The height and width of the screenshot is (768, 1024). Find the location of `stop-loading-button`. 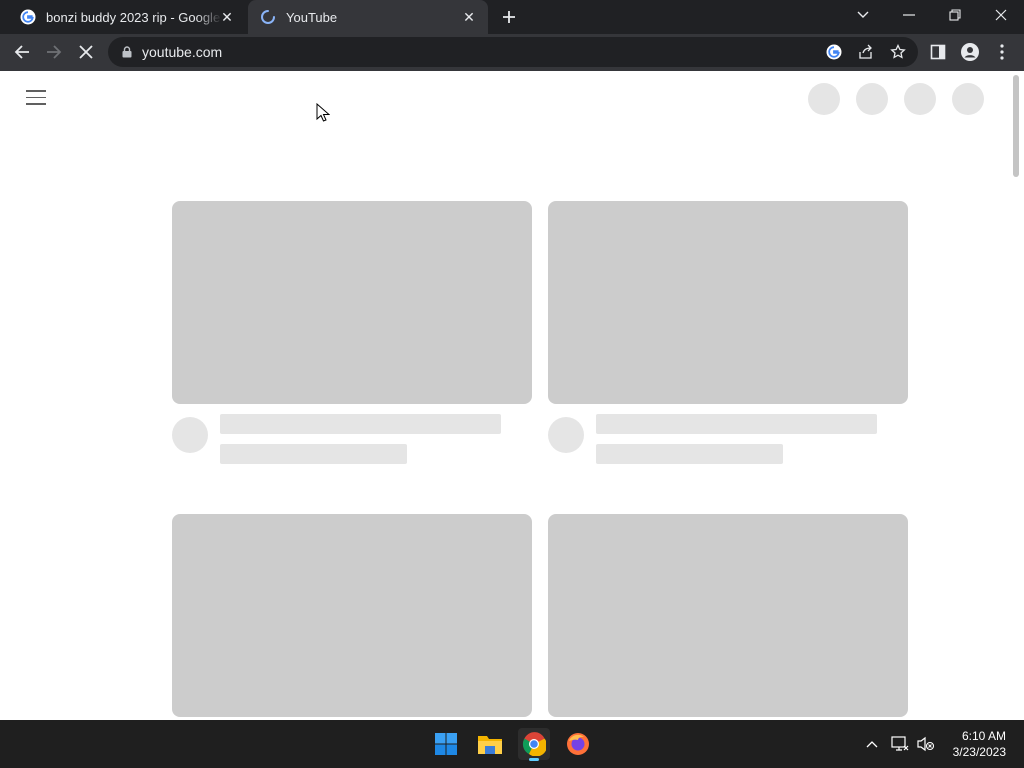

stop-loading-button is located at coordinates (86, 52).